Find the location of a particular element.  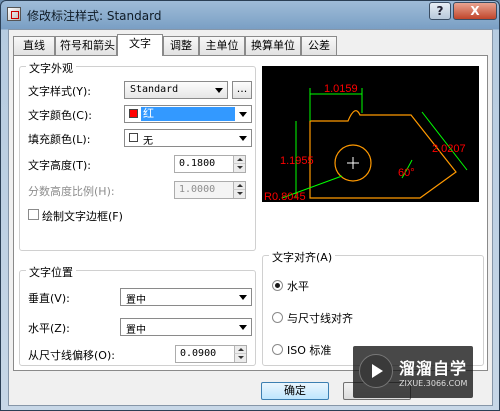

preview-drawing: 1.0159 1.1955 2.0207 60° R0.8045 is located at coordinates (366, 143).